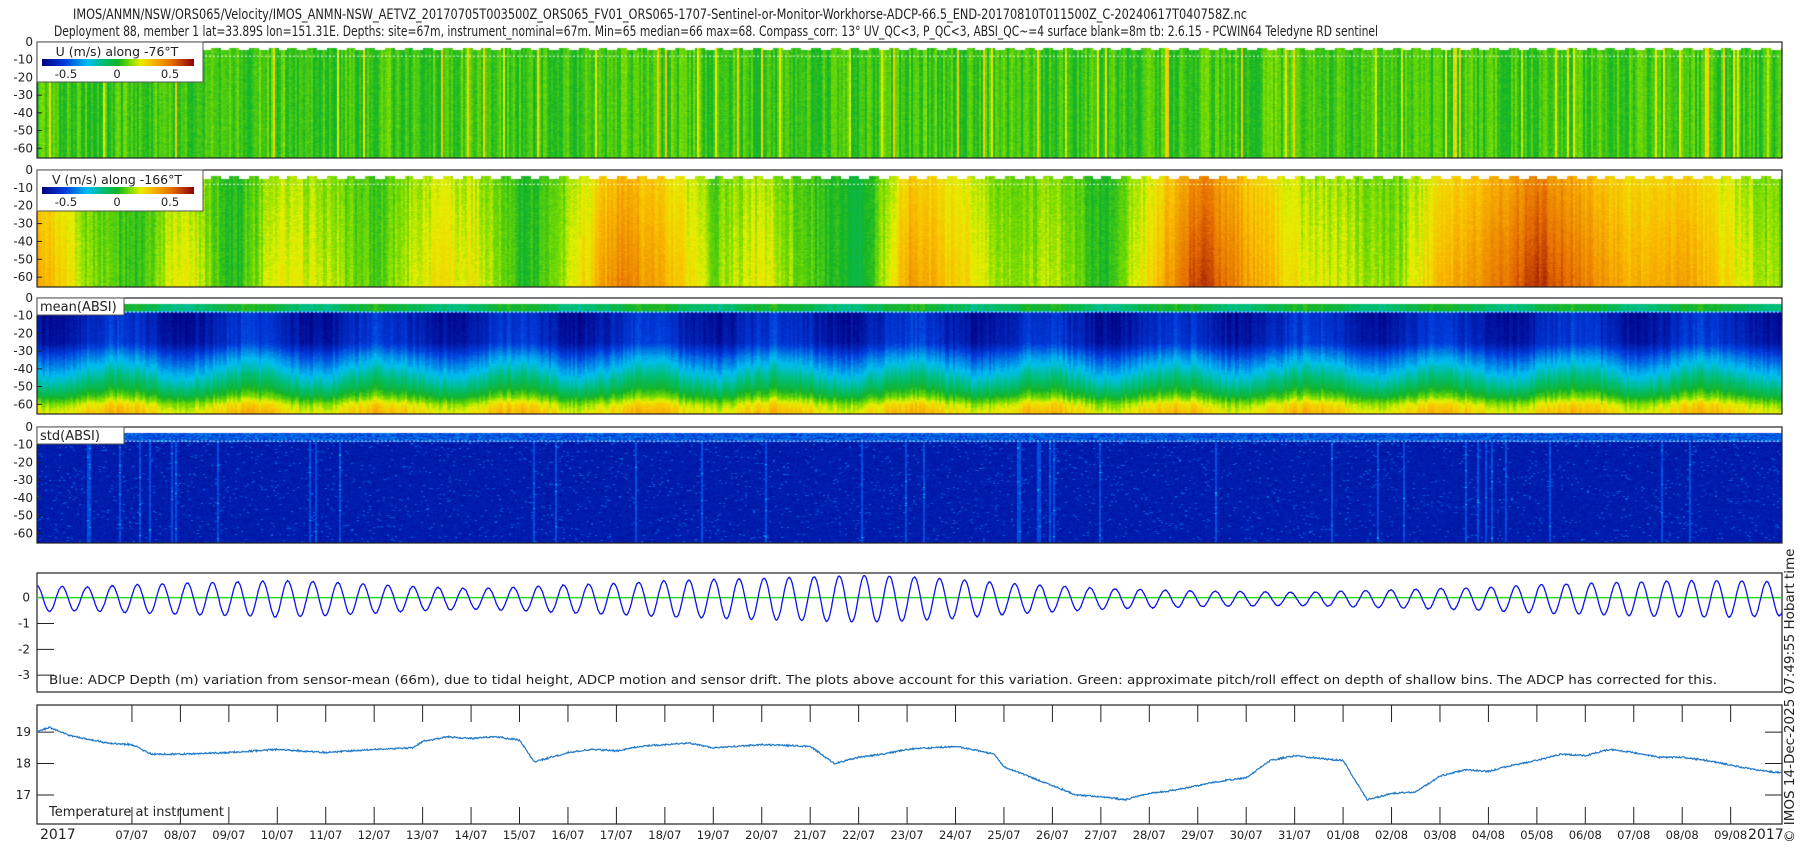 Image resolution: width=1800 pixels, height=850 pixels. What do you see at coordinates (23, 764) in the screenshot?
I see `y-tick-label: 18` at bounding box center [23, 764].